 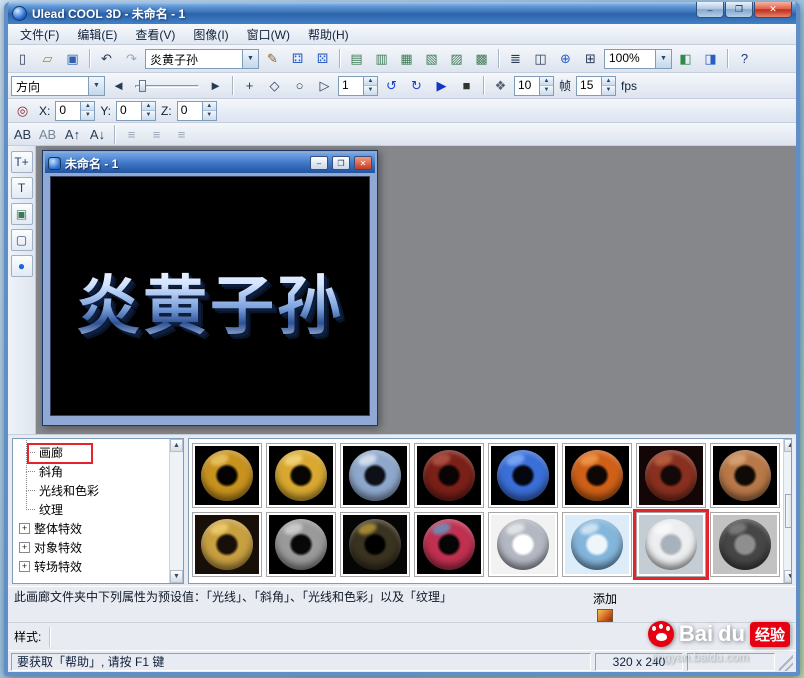 What do you see at coordinates (106, 58) in the screenshot?
I see `undo-icon: ↶` at bounding box center [106, 58].